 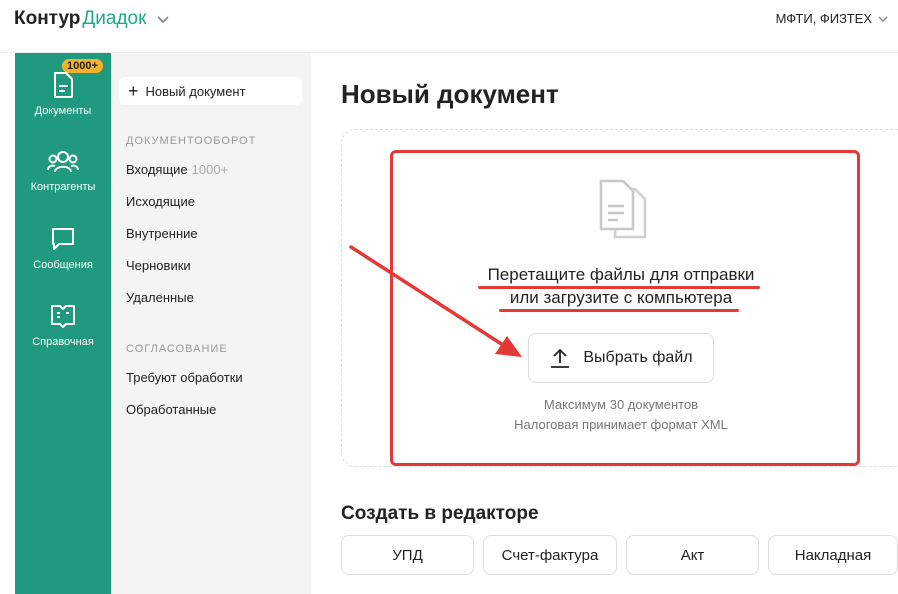 I want to click on top-bar: Контур Диадок МФТИ, ФИЗТЕХ, so click(x=449, y=26).